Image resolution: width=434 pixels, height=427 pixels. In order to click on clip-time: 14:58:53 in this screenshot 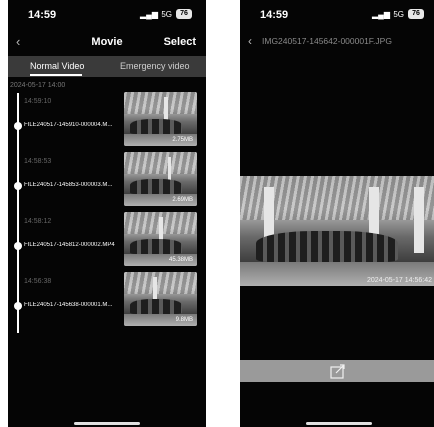, I will do `click(38, 161)`.